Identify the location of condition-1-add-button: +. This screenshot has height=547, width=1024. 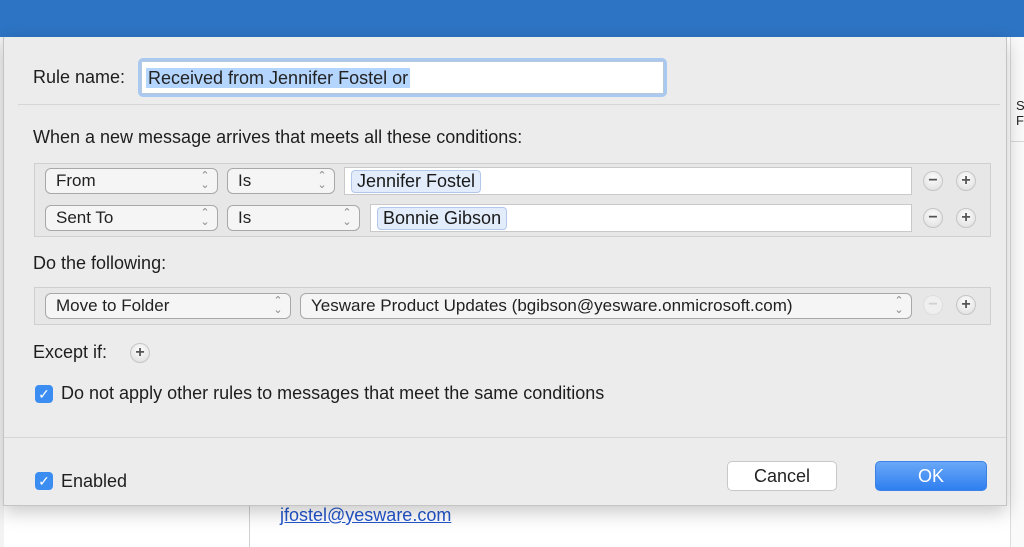
(966, 181).